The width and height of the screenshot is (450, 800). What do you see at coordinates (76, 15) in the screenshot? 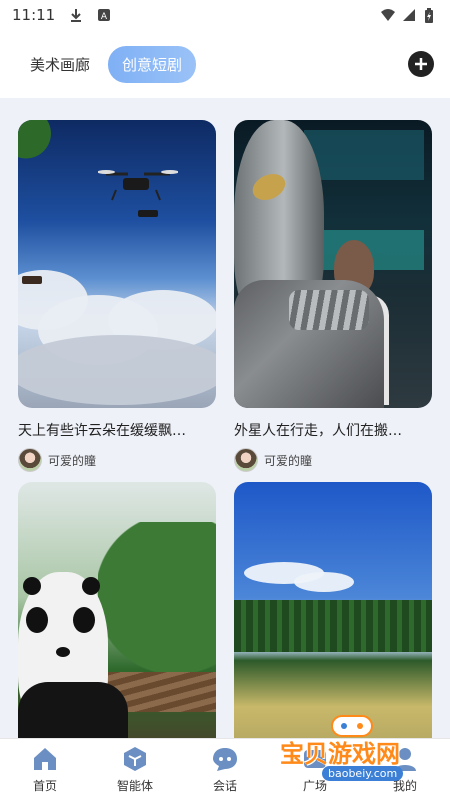
I see `download-icon` at bounding box center [76, 15].